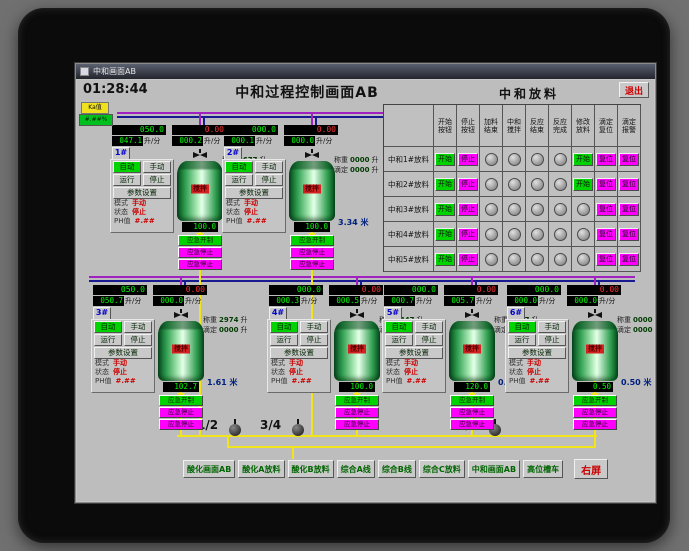  I want to click on nav-button-综合C放料: 综合C放料, so click(441, 469).